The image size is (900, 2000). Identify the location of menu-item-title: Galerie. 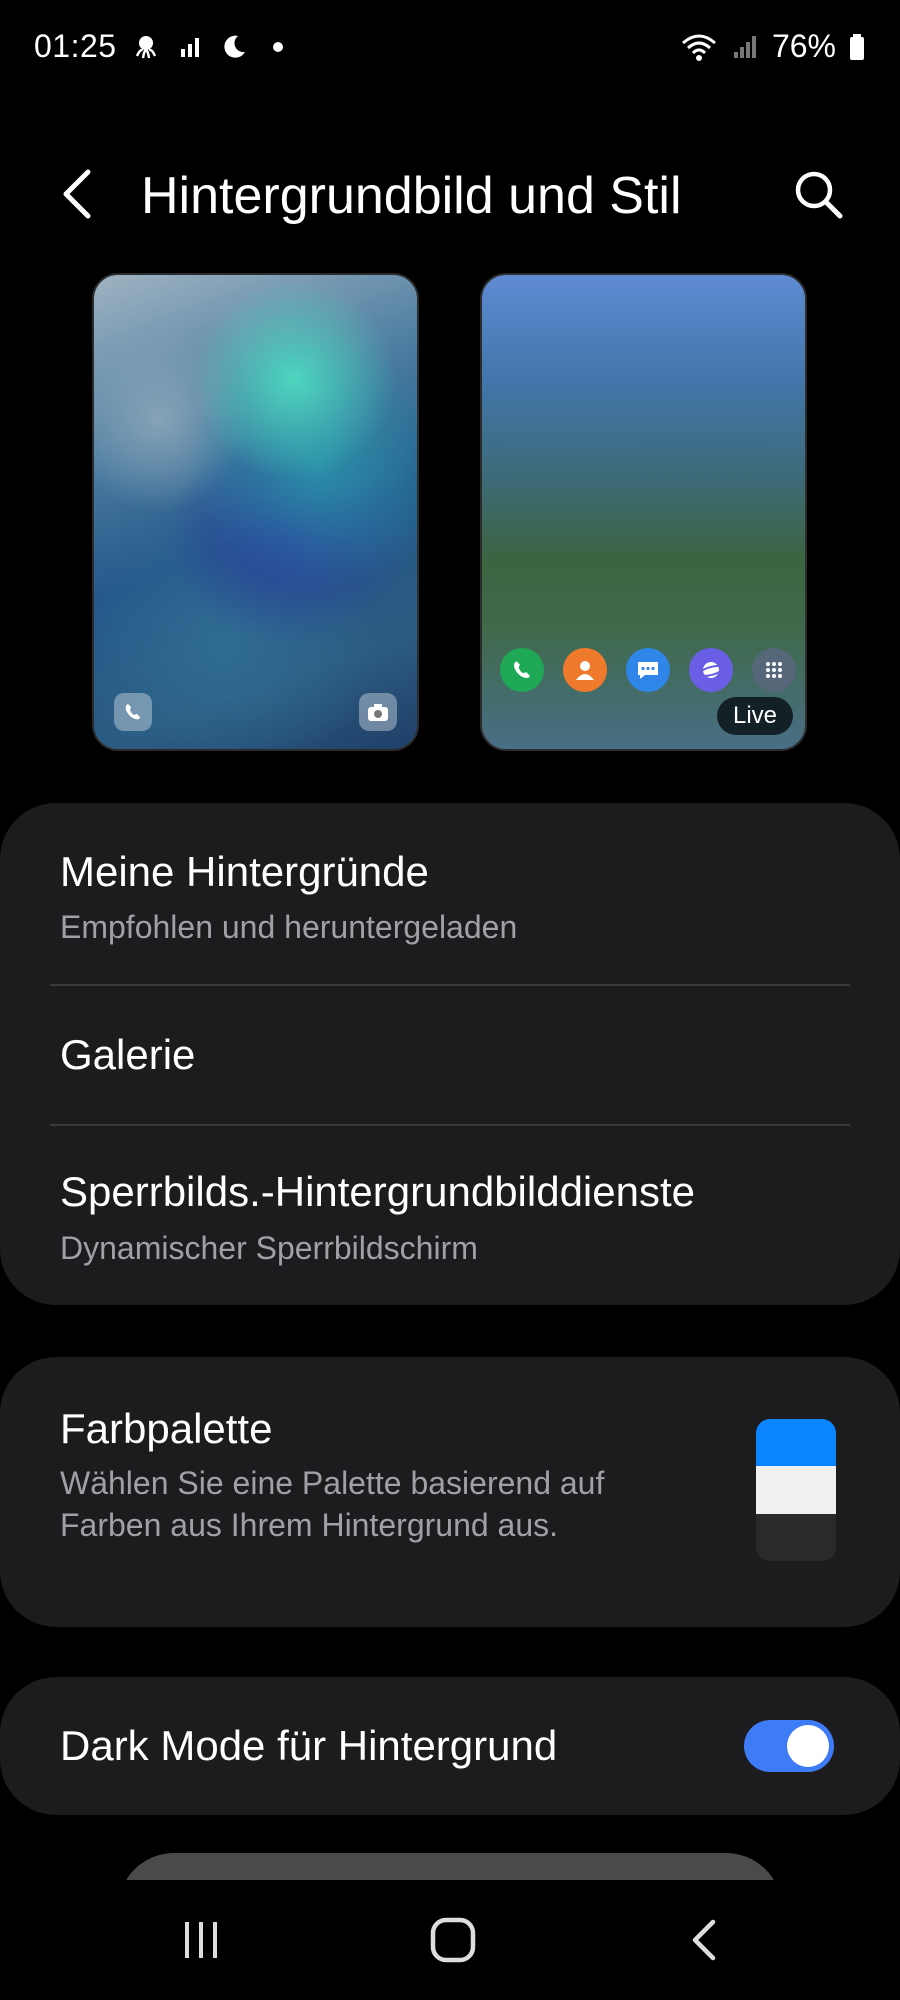
(128, 1054).